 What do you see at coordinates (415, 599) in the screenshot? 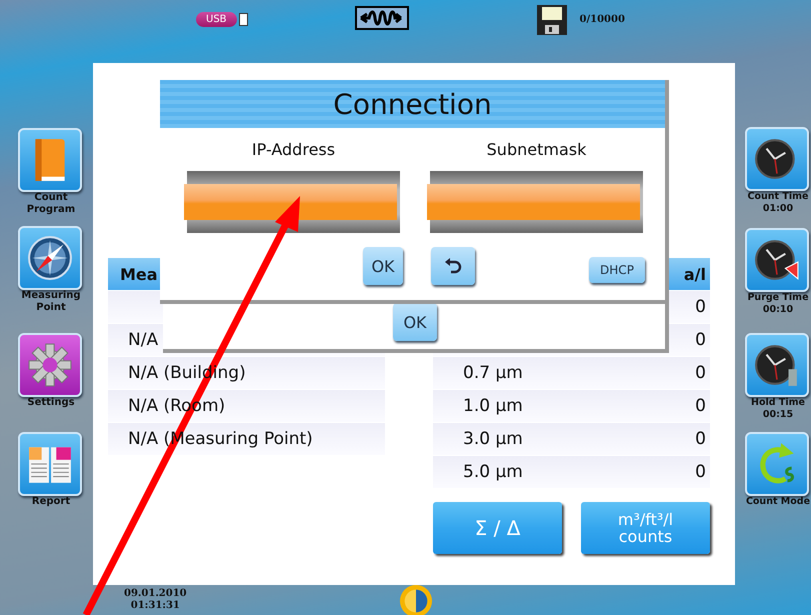
I see `brightness-icon` at bounding box center [415, 599].